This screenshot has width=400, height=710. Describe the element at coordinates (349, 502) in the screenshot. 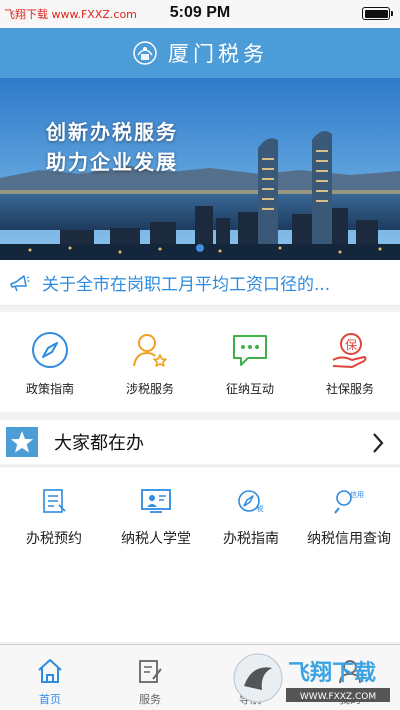

I see `credit-search-icon: 信用` at that location.